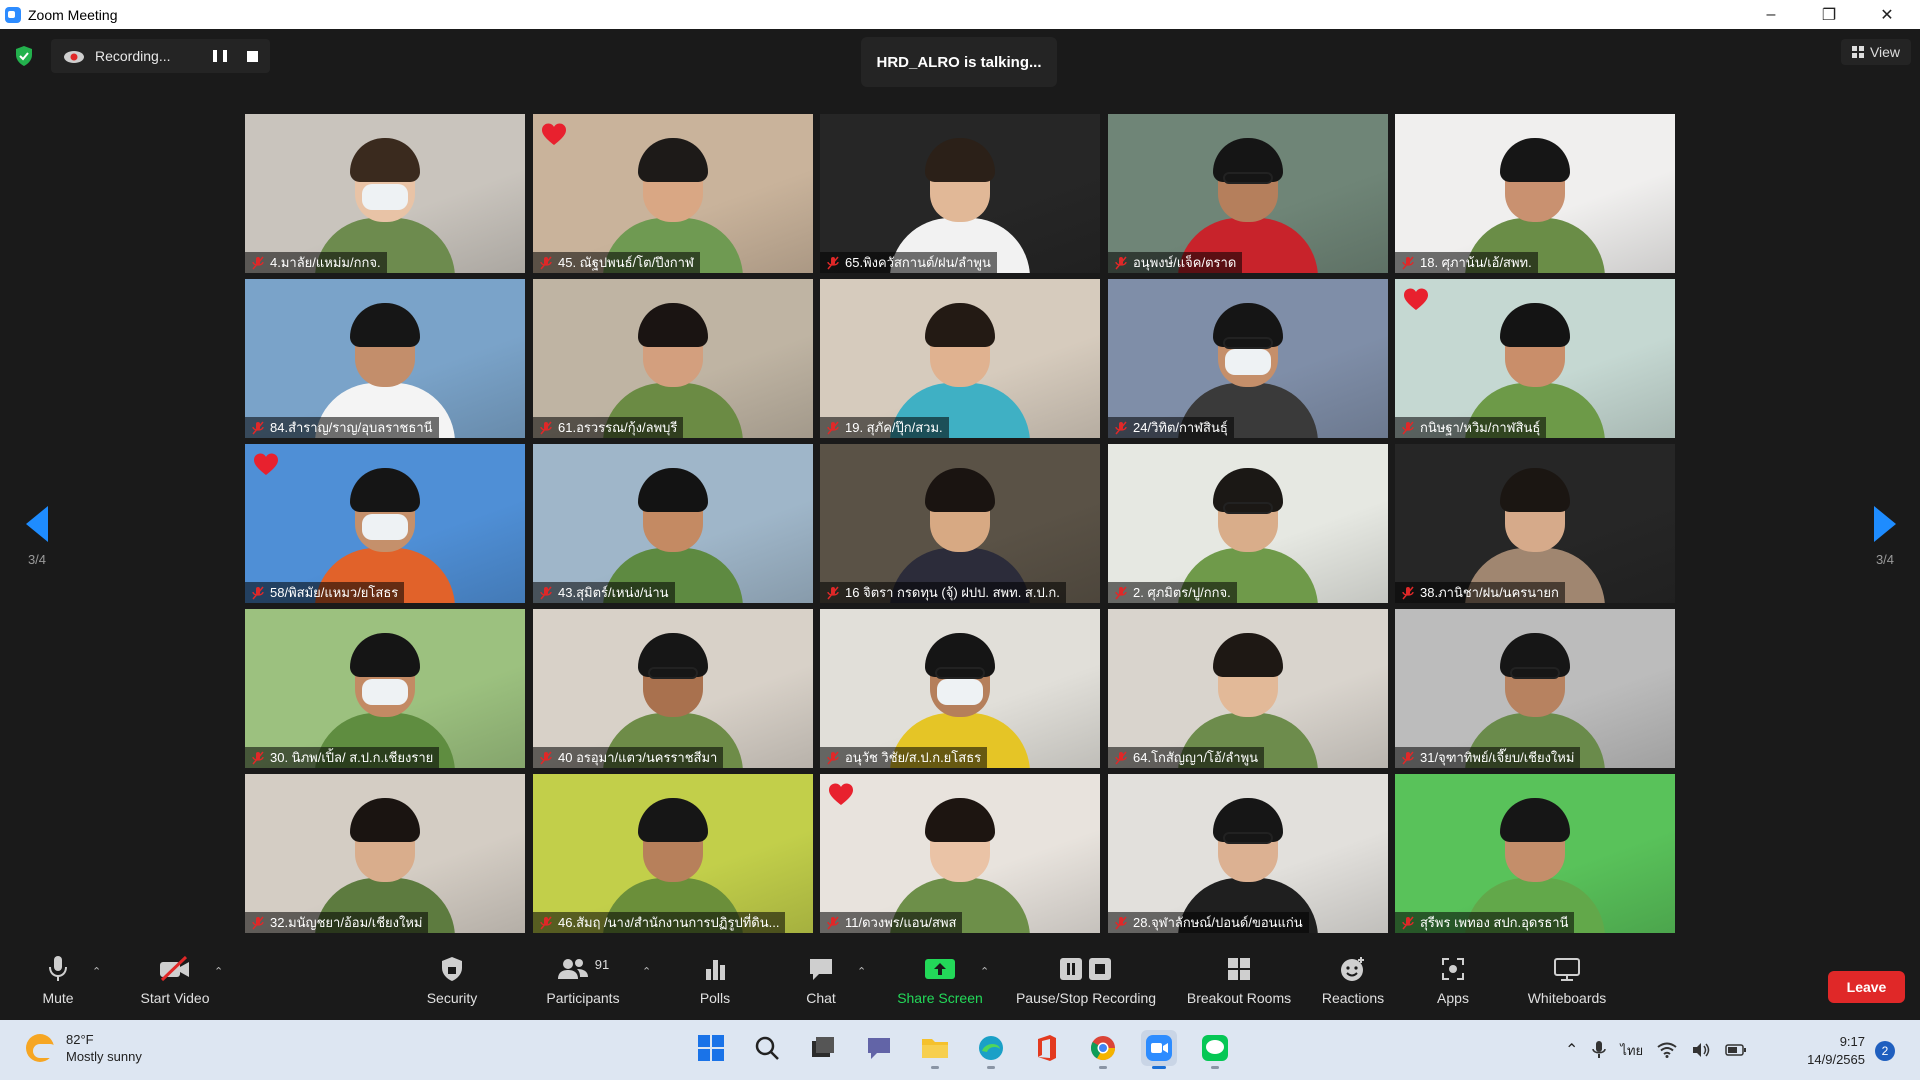 This screenshot has width=1920, height=1080. I want to click on chat-options-caret: ⌃, so click(861, 971).